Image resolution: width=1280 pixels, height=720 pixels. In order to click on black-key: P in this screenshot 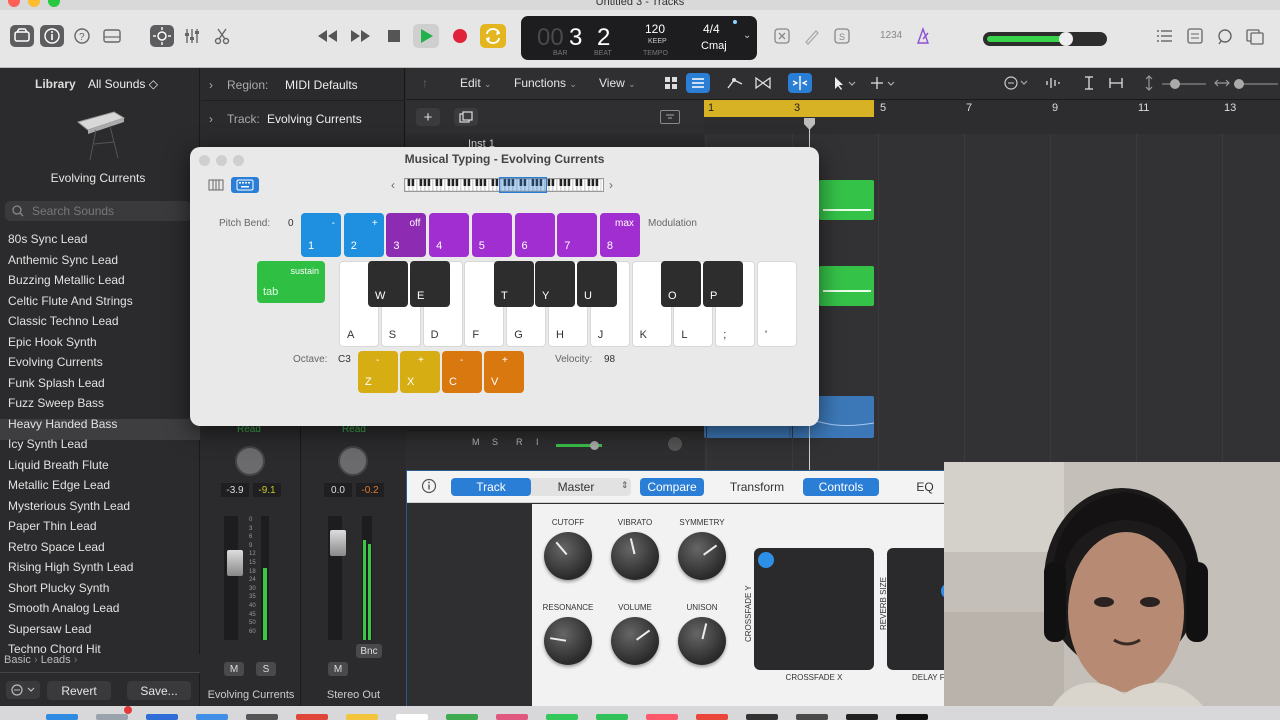, I will do `click(723, 284)`.